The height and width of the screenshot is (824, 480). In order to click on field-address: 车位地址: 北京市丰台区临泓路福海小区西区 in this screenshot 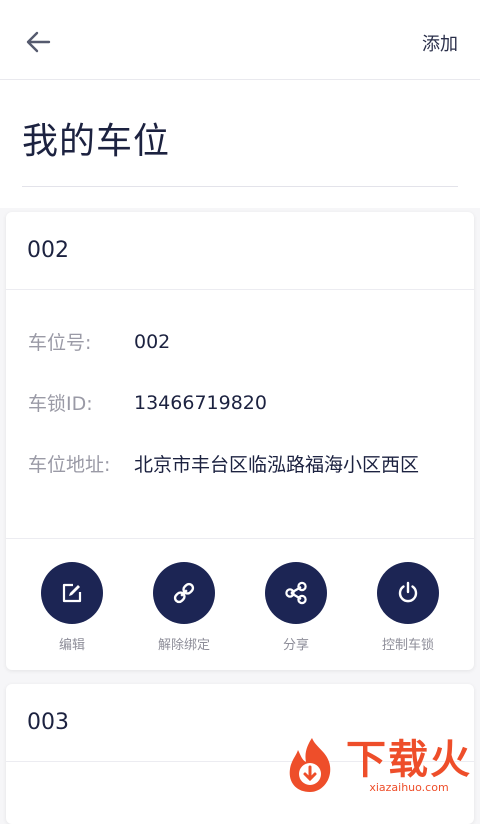, I will do `click(223, 463)`.